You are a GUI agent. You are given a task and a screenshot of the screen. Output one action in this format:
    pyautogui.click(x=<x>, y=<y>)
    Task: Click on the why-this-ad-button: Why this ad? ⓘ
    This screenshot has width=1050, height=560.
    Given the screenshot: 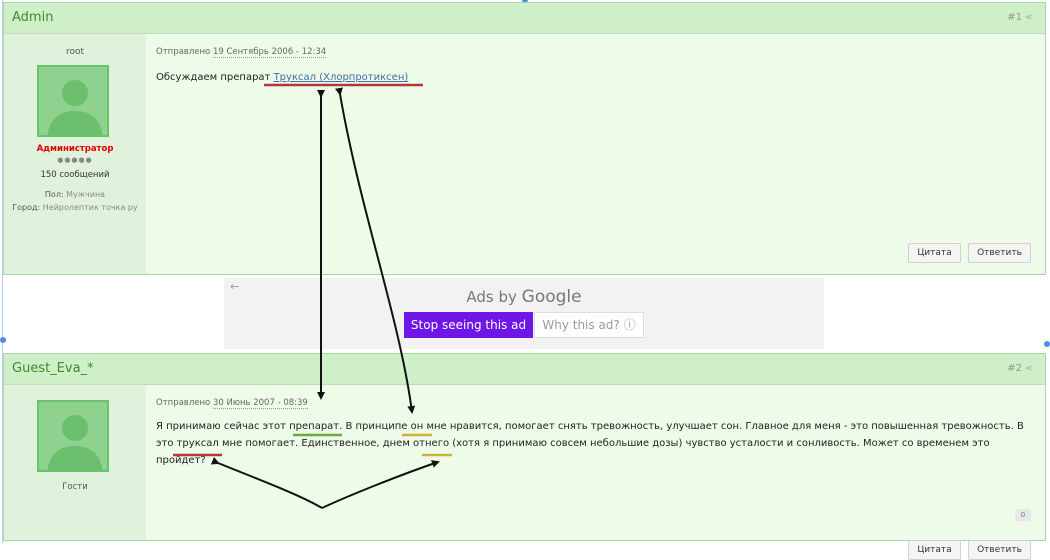 What is the action you would take?
    pyautogui.click(x=589, y=325)
    